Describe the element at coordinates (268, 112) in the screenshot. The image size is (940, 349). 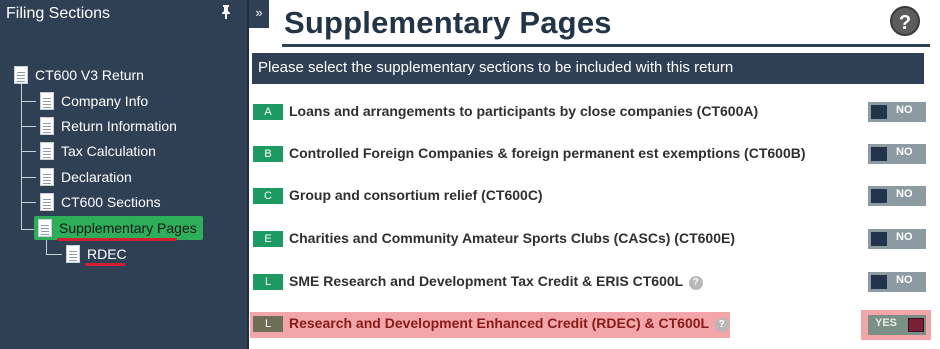
I see `section-letter-badge: A` at that location.